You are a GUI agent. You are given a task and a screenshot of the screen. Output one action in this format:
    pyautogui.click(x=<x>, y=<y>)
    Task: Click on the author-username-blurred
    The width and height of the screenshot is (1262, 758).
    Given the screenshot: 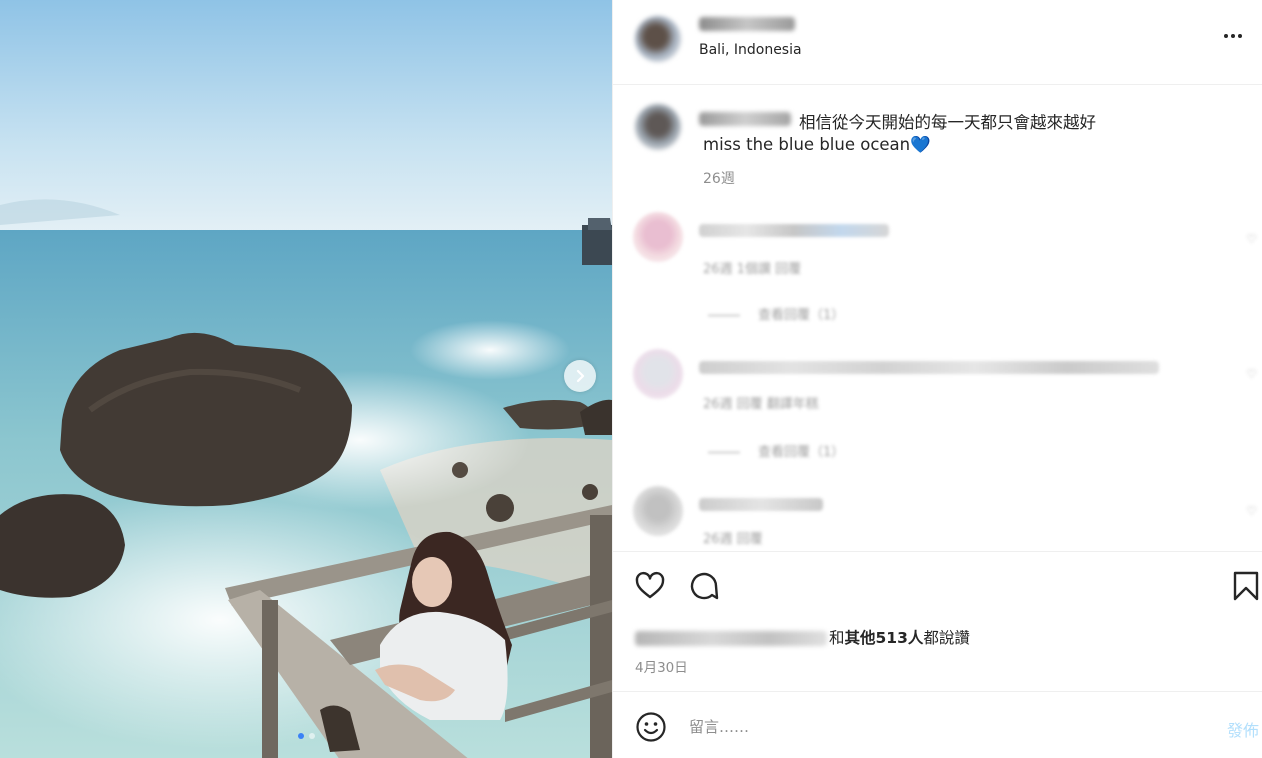 What is the action you would take?
    pyautogui.click(x=747, y=24)
    